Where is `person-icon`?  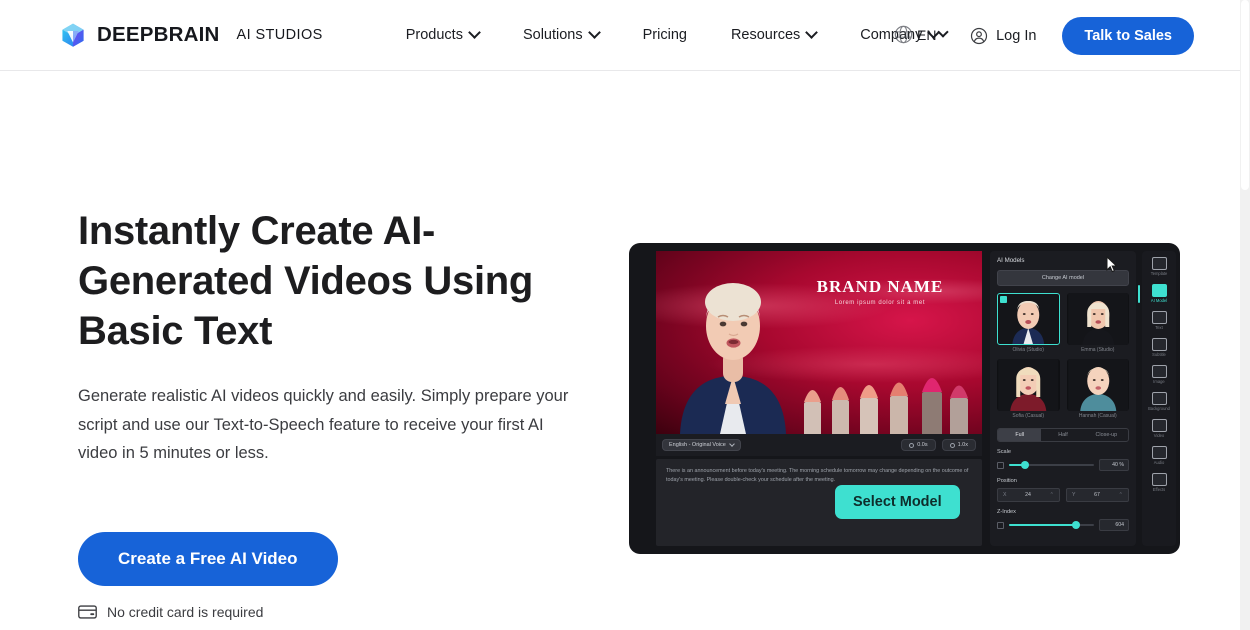 person-icon is located at coordinates (1159, 290).